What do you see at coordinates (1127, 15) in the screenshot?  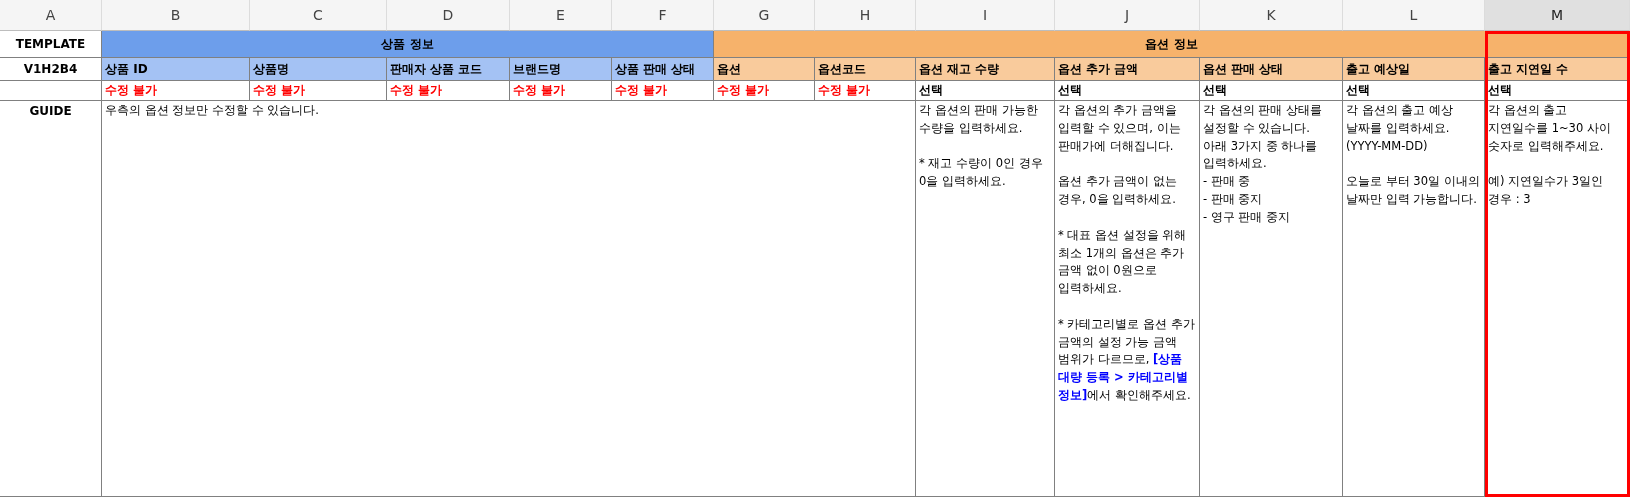 I see `column-header: J` at bounding box center [1127, 15].